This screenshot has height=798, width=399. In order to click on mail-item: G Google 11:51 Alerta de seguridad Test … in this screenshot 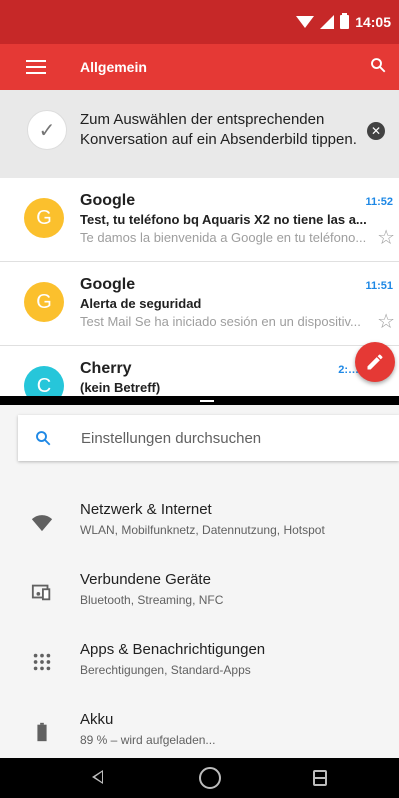, I will do `click(199, 304)`.